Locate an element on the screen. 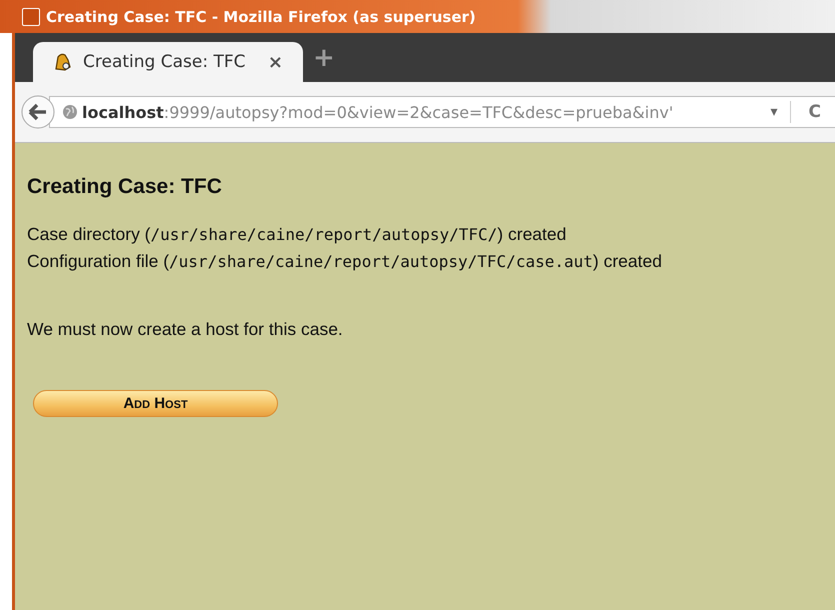  message-text: We must now create a host for this case. is located at coordinates (185, 329).